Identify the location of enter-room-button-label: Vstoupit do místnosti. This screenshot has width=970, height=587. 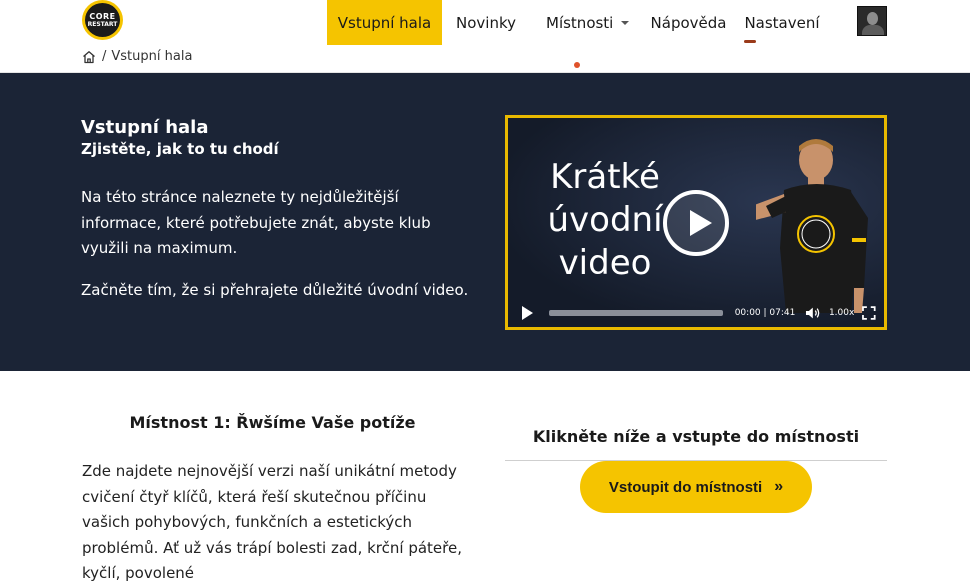
(685, 487).